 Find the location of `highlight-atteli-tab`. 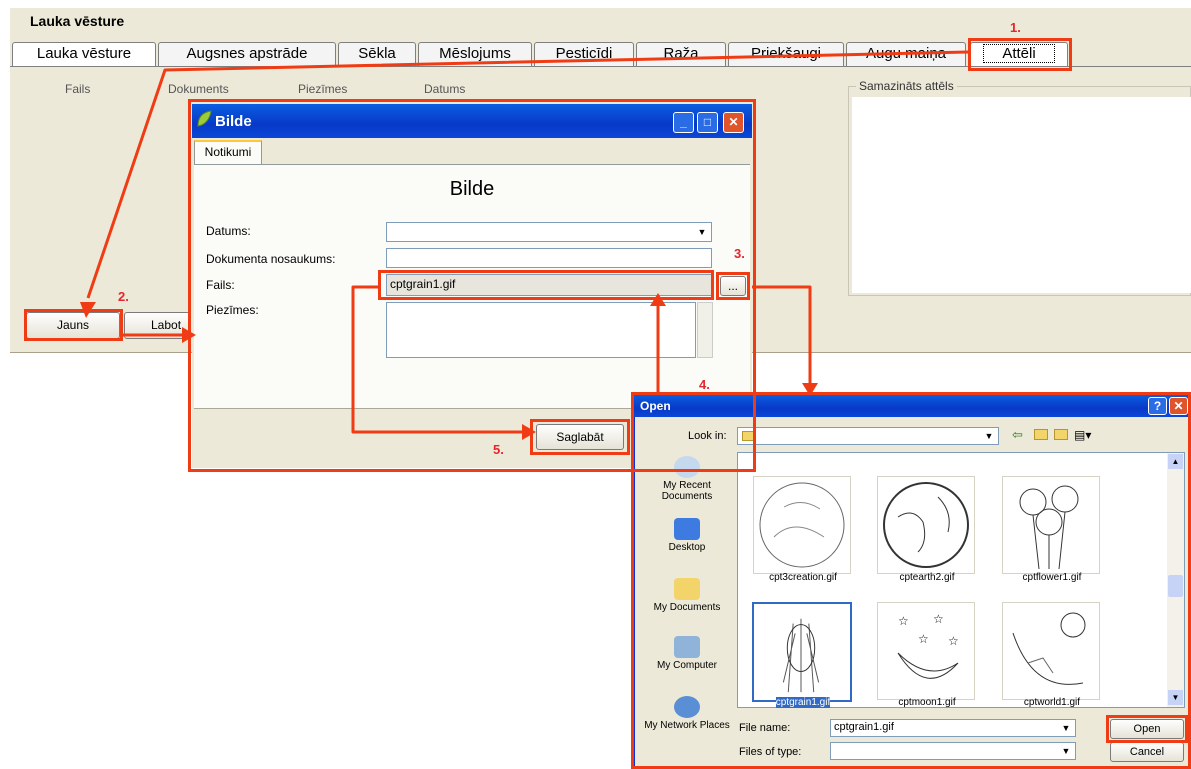

highlight-atteli-tab is located at coordinates (1020, 54).